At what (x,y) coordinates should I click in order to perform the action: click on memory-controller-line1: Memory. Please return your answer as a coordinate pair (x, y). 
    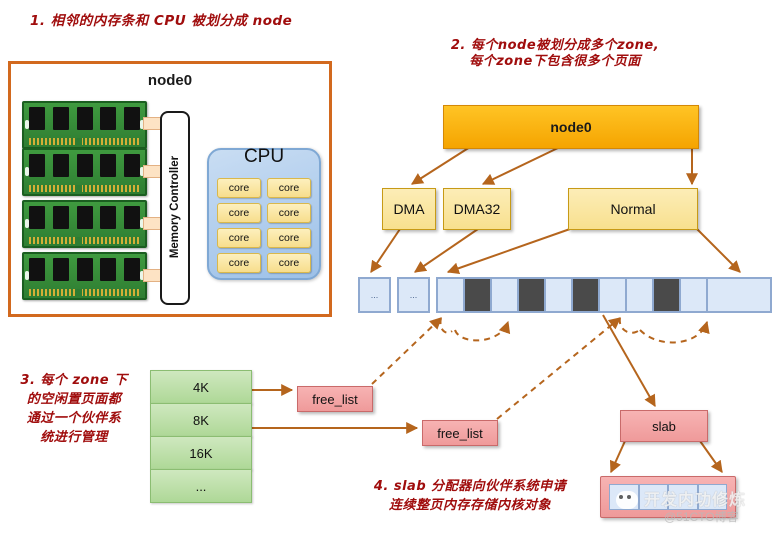
    Looking at the image, I should click on (174, 236).